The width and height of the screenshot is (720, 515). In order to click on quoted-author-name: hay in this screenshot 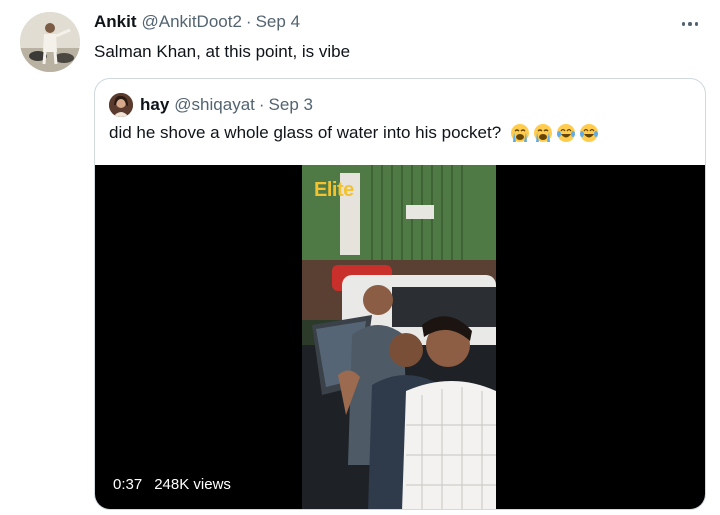, I will do `click(155, 104)`.